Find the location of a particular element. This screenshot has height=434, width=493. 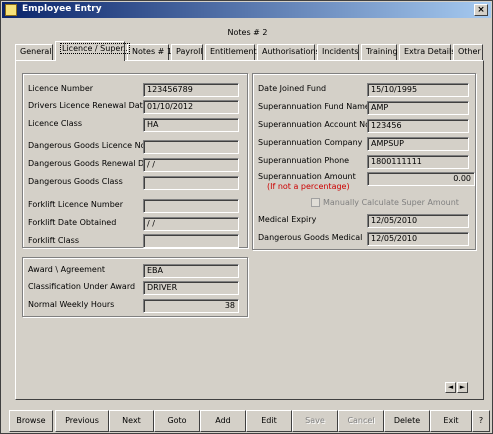

notes-label: Notes # 2 is located at coordinates (247, 32).